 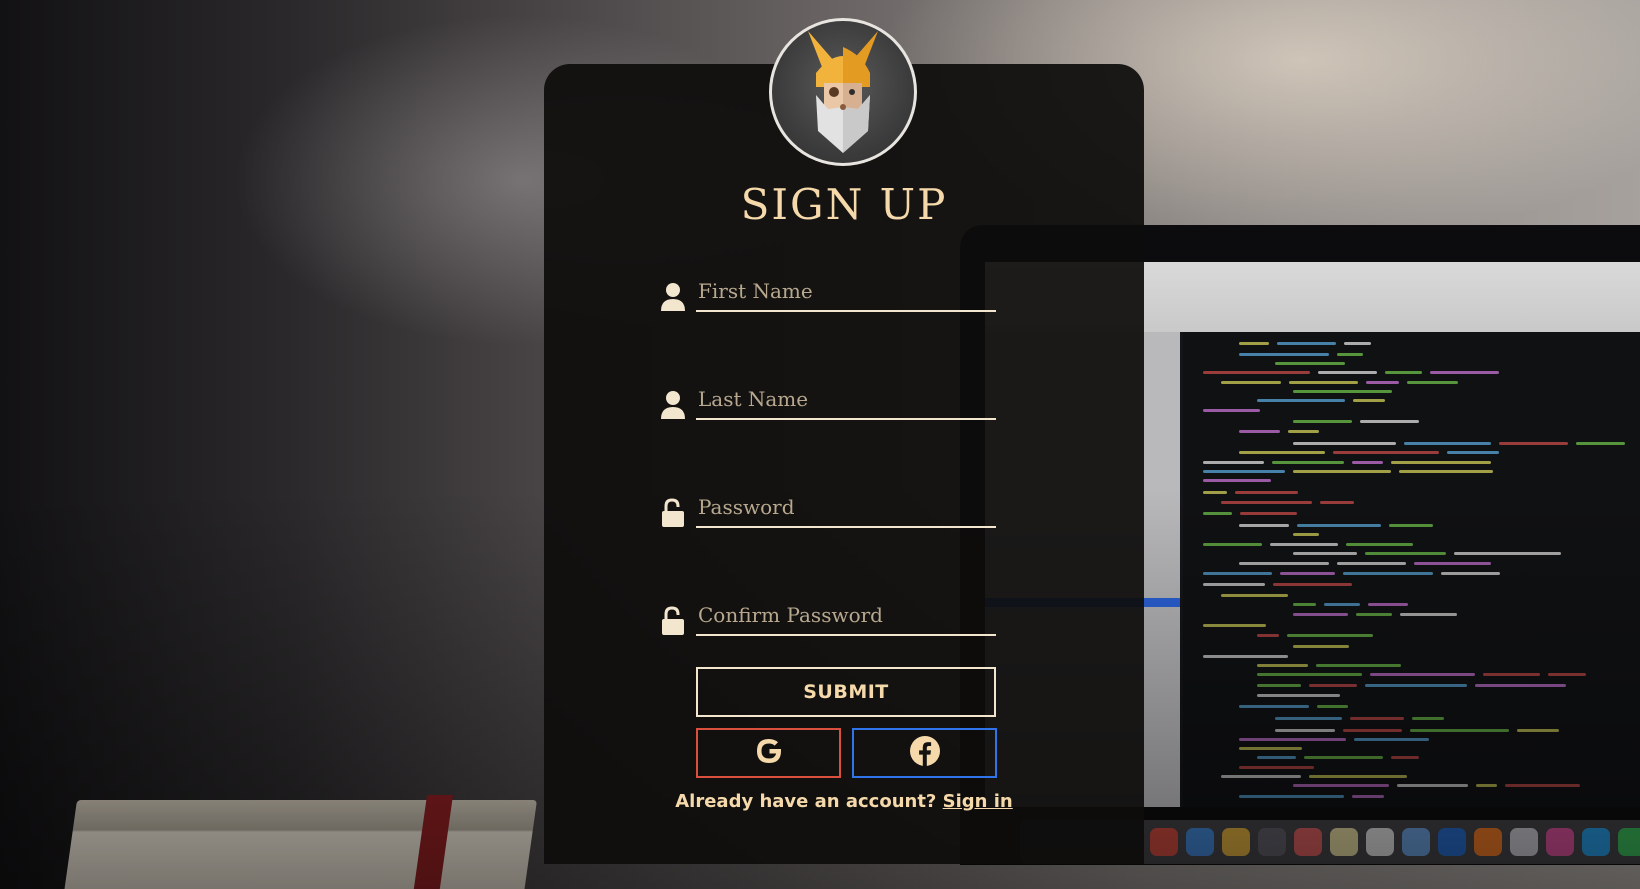 I want to click on google-signup-button, so click(x=768, y=753).